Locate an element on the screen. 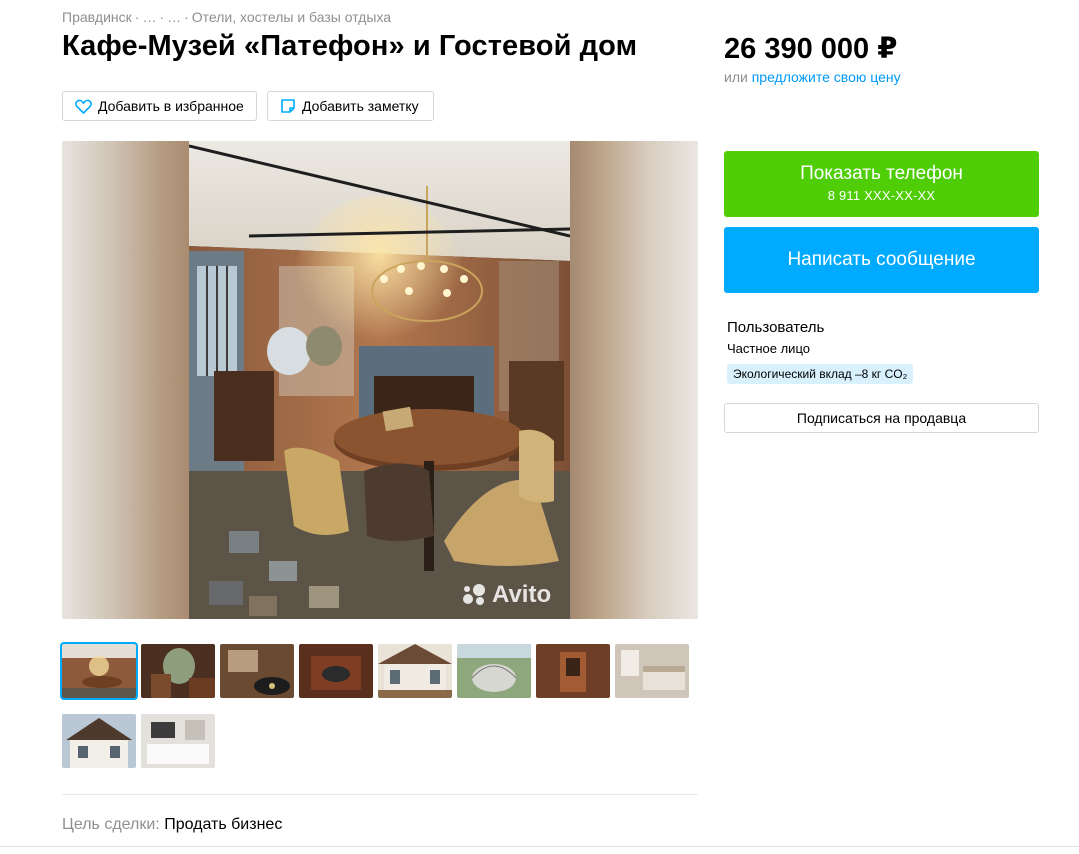 The height and width of the screenshot is (854, 1079). page-title: Кафе-Музей «Патефон» и Гостевой дом is located at coordinates (350, 46).